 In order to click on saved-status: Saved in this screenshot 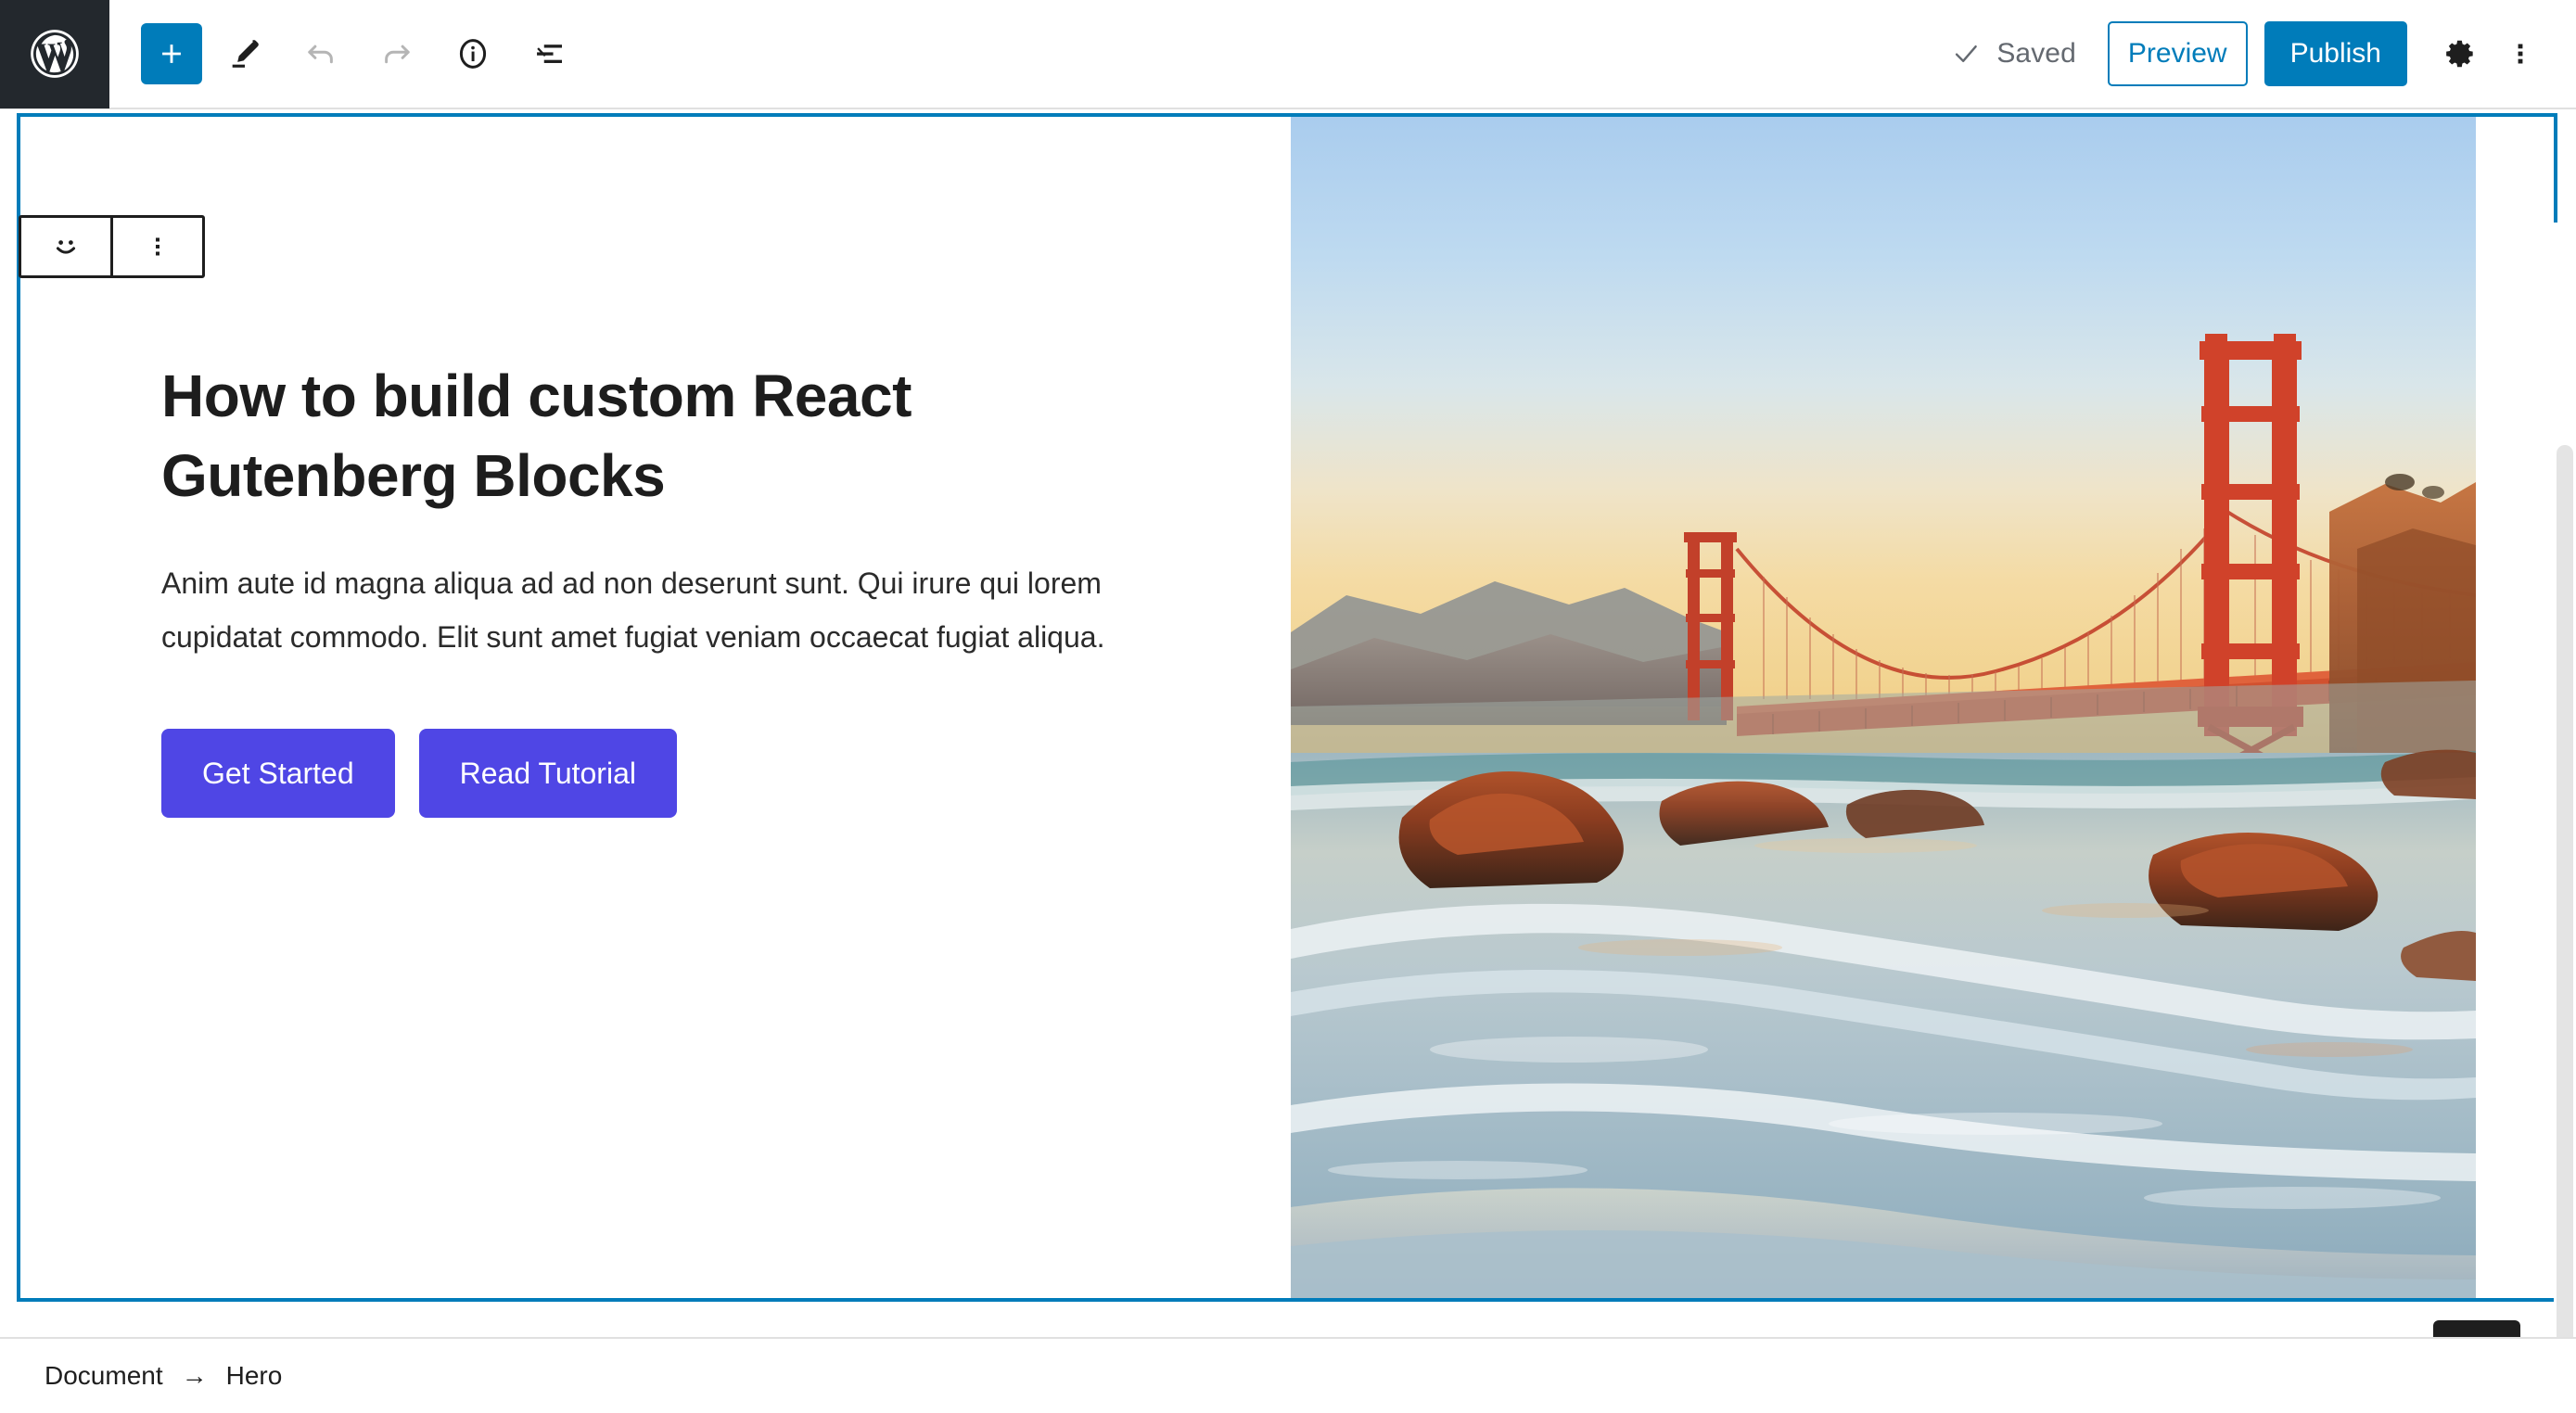, I will do `click(2013, 54)`.